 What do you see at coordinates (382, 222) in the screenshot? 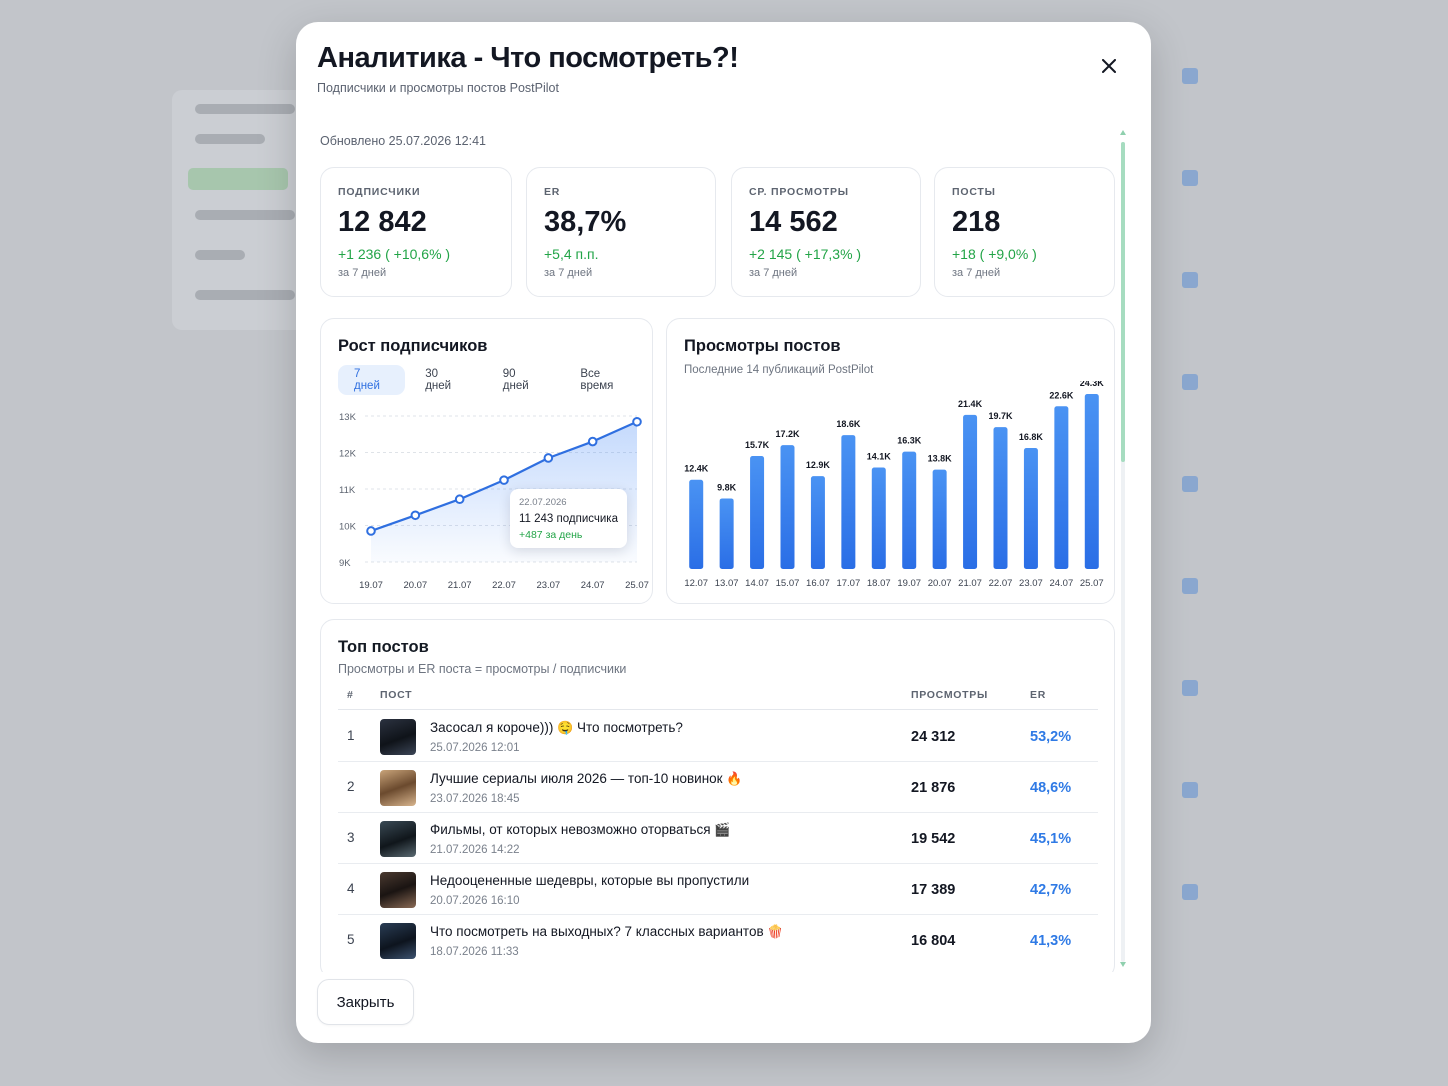
I see `stat-value: 12 842` at bounding box center [382, 222].